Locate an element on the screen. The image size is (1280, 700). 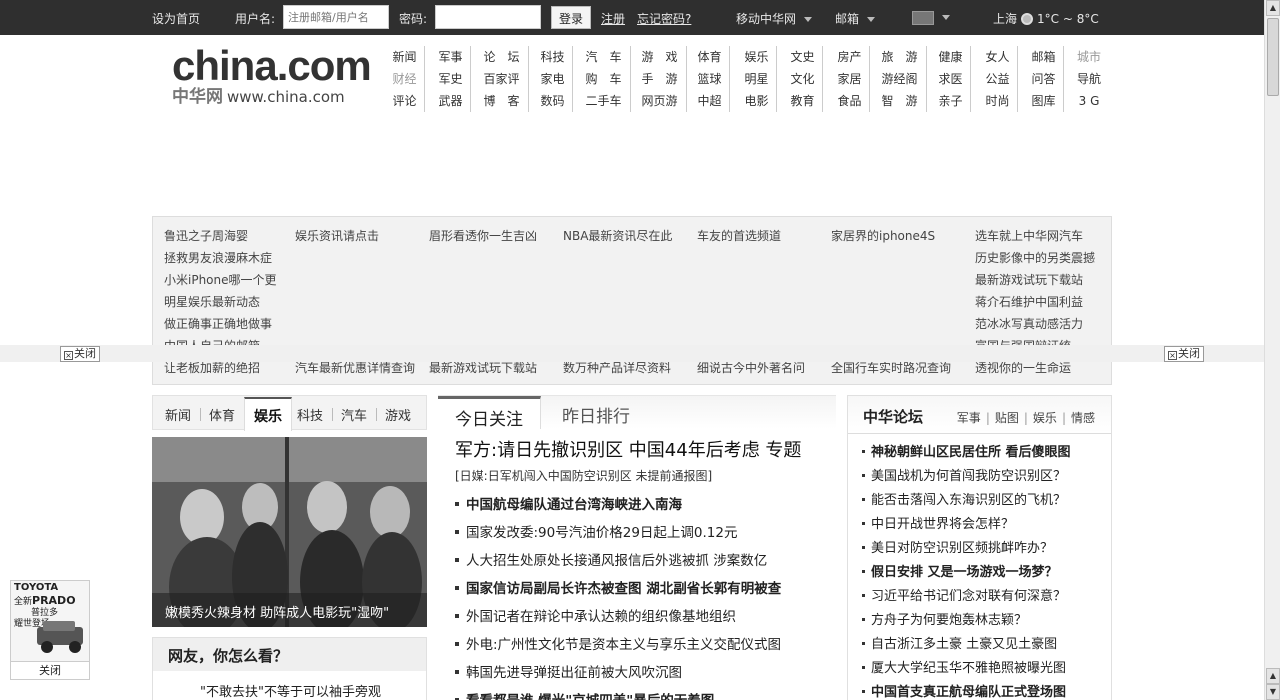
right-ad-close-button: × 关闭 is located at coordinates (1184, 354).